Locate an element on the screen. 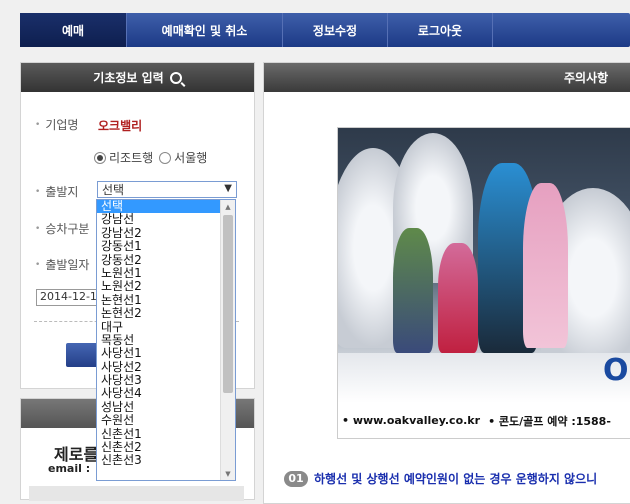 This screenshot has width=630, height=504. banner-phone: • 콘도/골프 예약 :1588- is located at coordinates (549, 421).